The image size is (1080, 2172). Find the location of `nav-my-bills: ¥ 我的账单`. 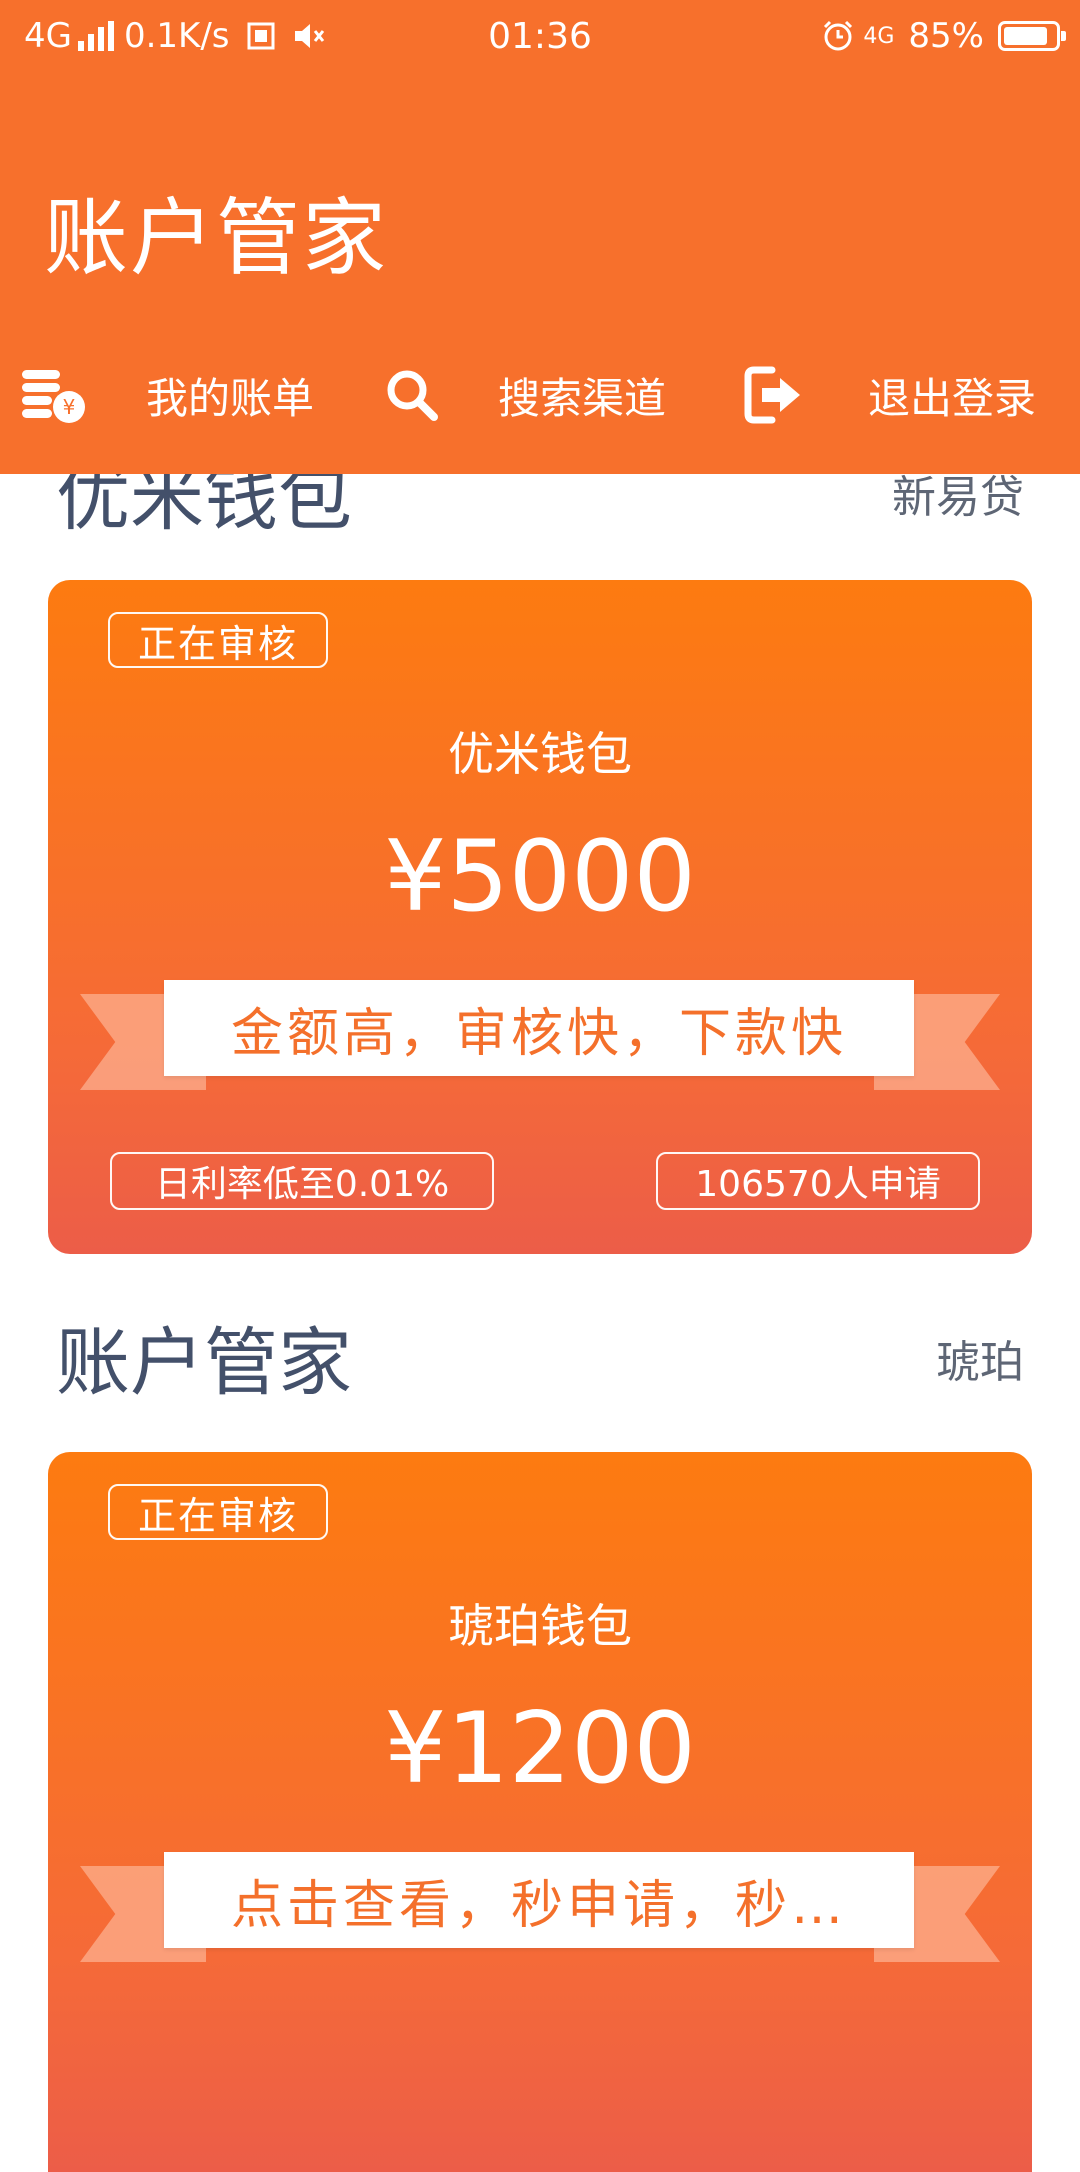

nav-my-bills: ¥ 我的账单 is located at coordinates (167, 395).